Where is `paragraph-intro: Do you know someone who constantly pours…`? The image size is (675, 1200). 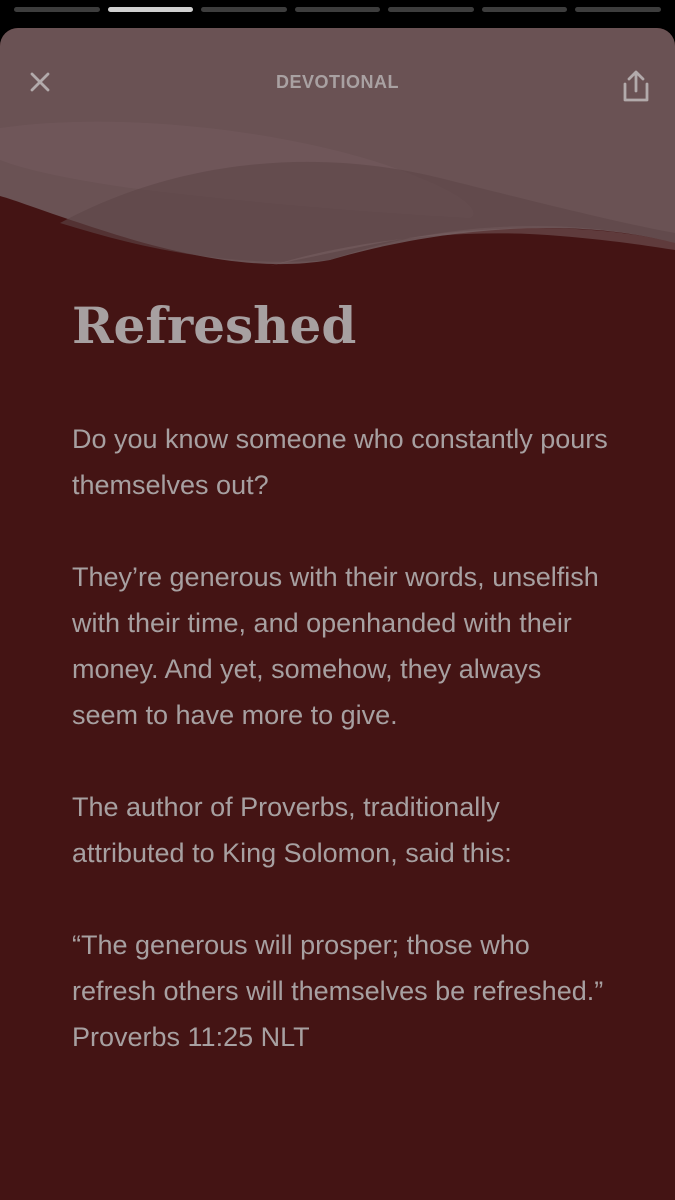
paragraph-intro: Do you know someone who constantly pours… is located at coordinates (340, 462).